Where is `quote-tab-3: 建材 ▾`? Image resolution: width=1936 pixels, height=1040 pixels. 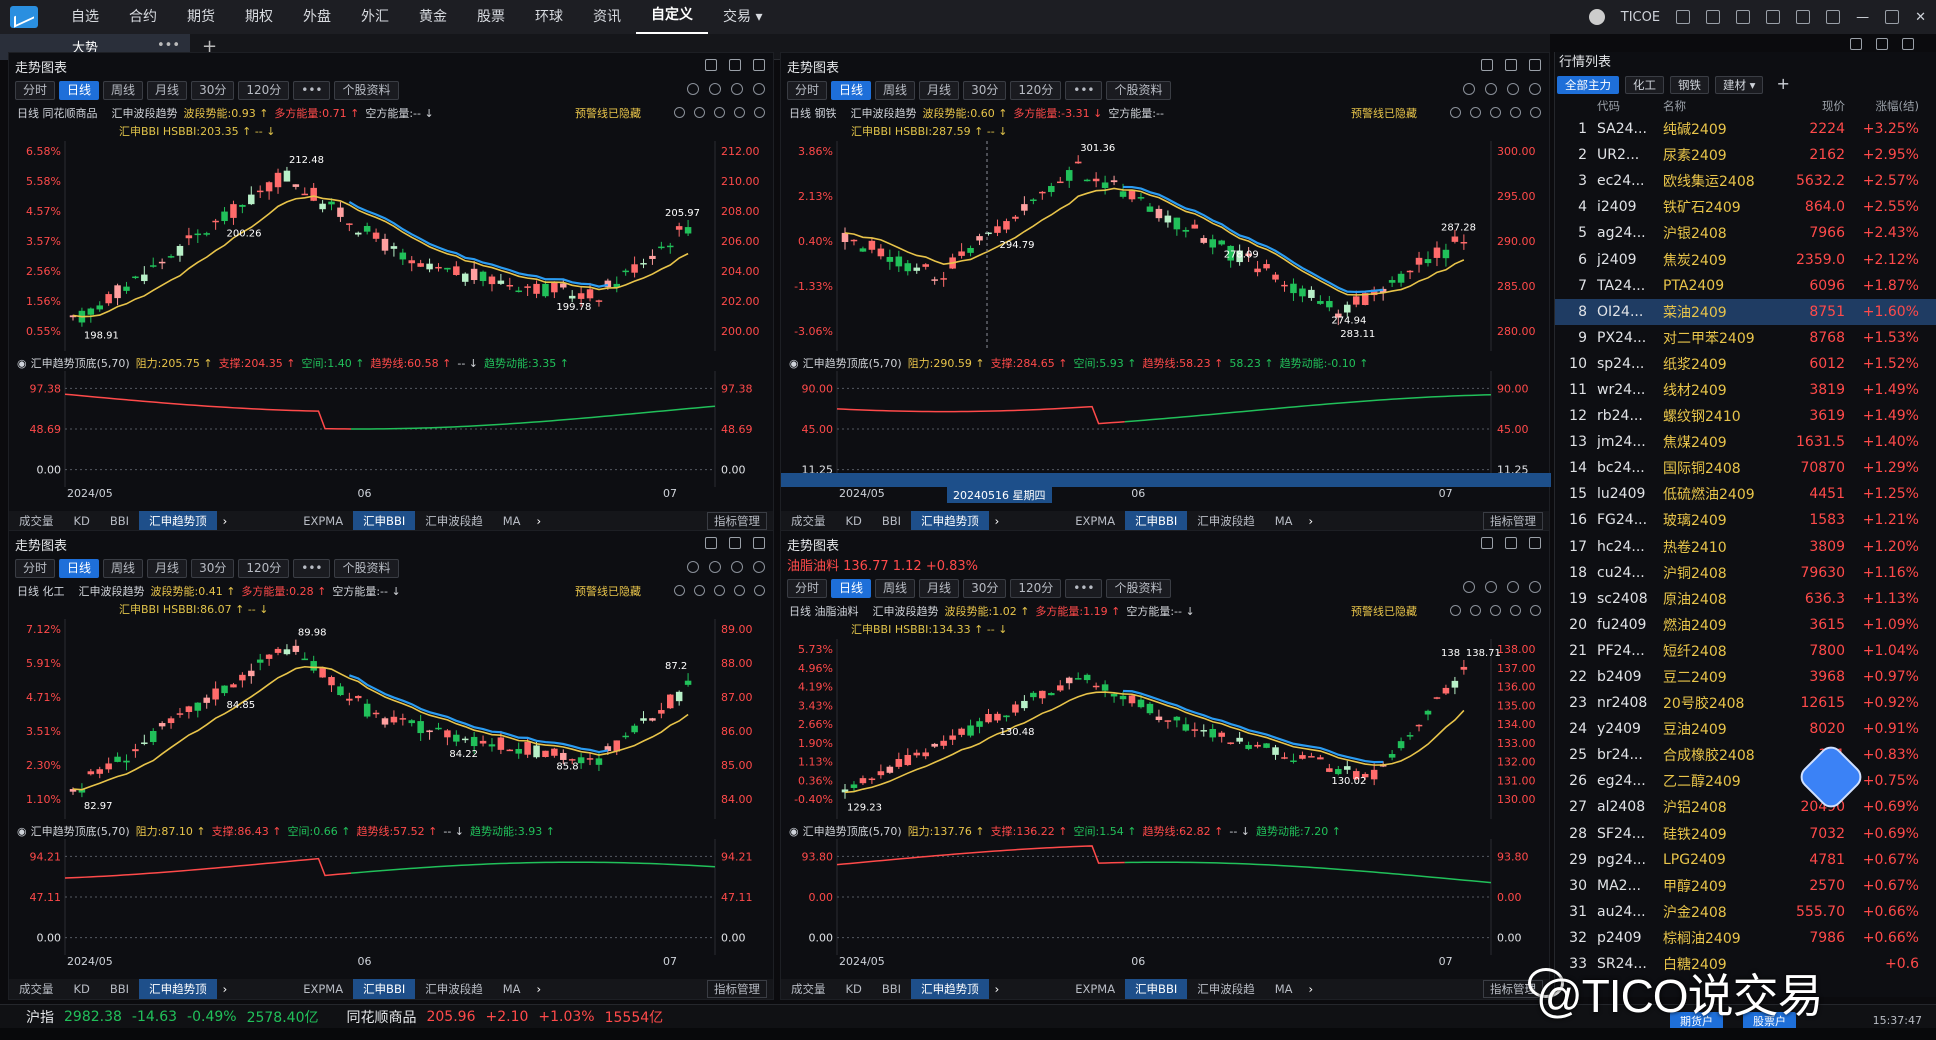 quote-tab-3: 建材 ▾ is located at coordinates (1739, 85).